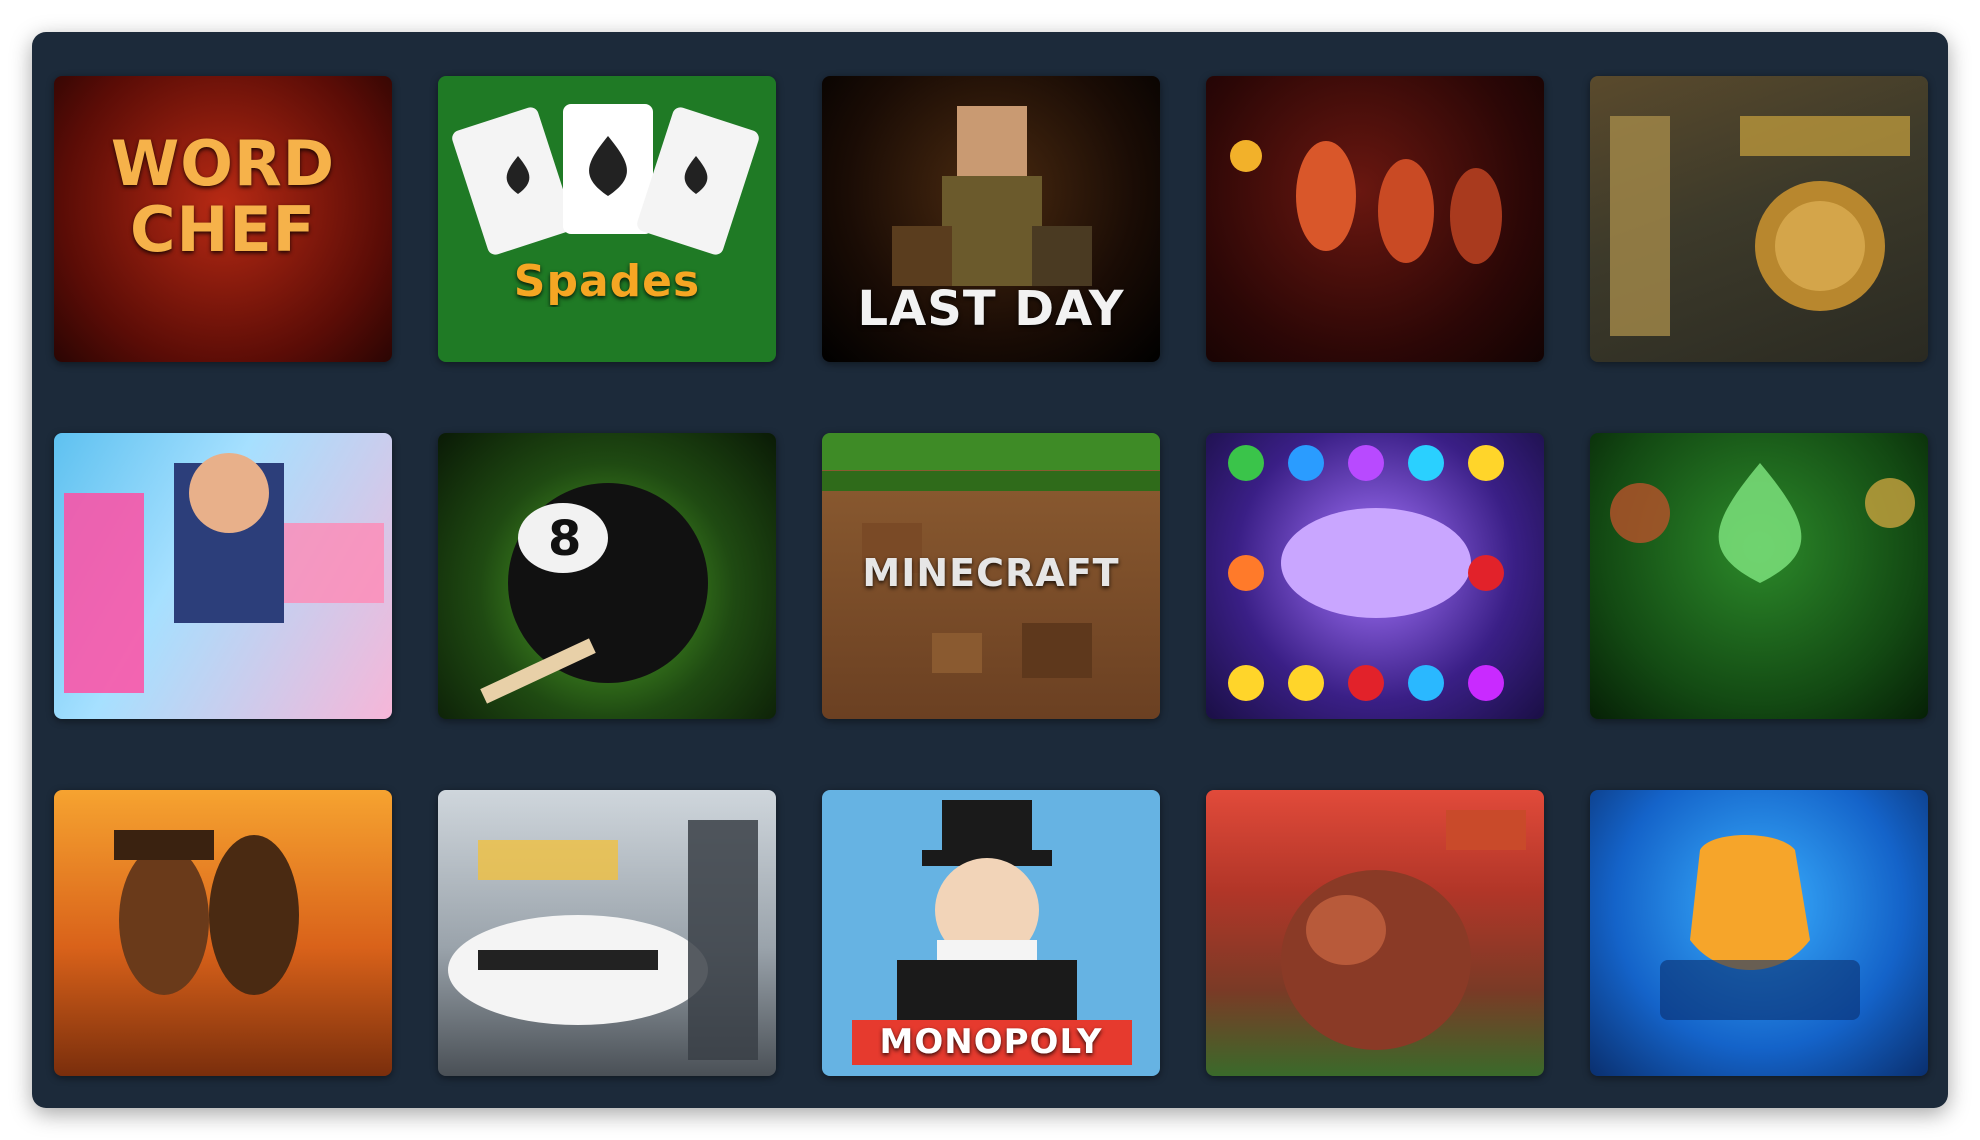  Describe the element at coordinates (607, 281) in the screenshot. I see `game-title: Spades` at that location.